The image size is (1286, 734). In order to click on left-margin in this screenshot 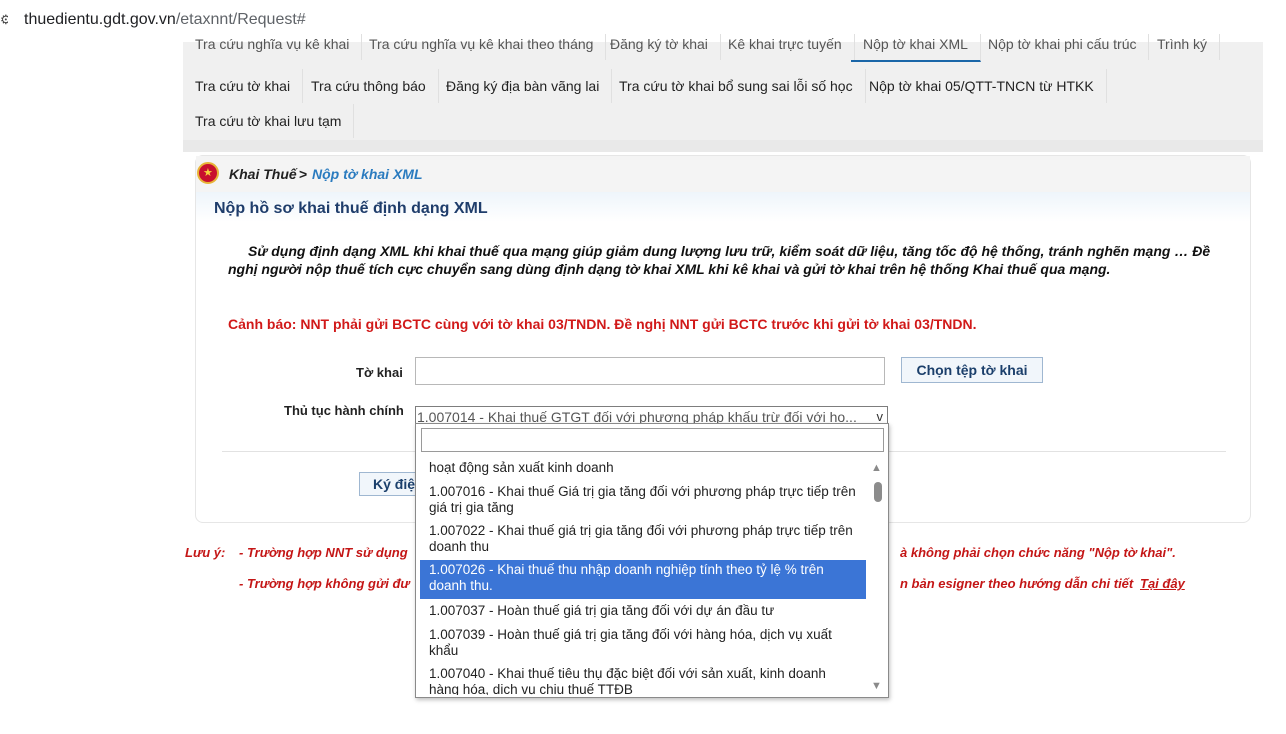, I will do `click(91, 388)`.